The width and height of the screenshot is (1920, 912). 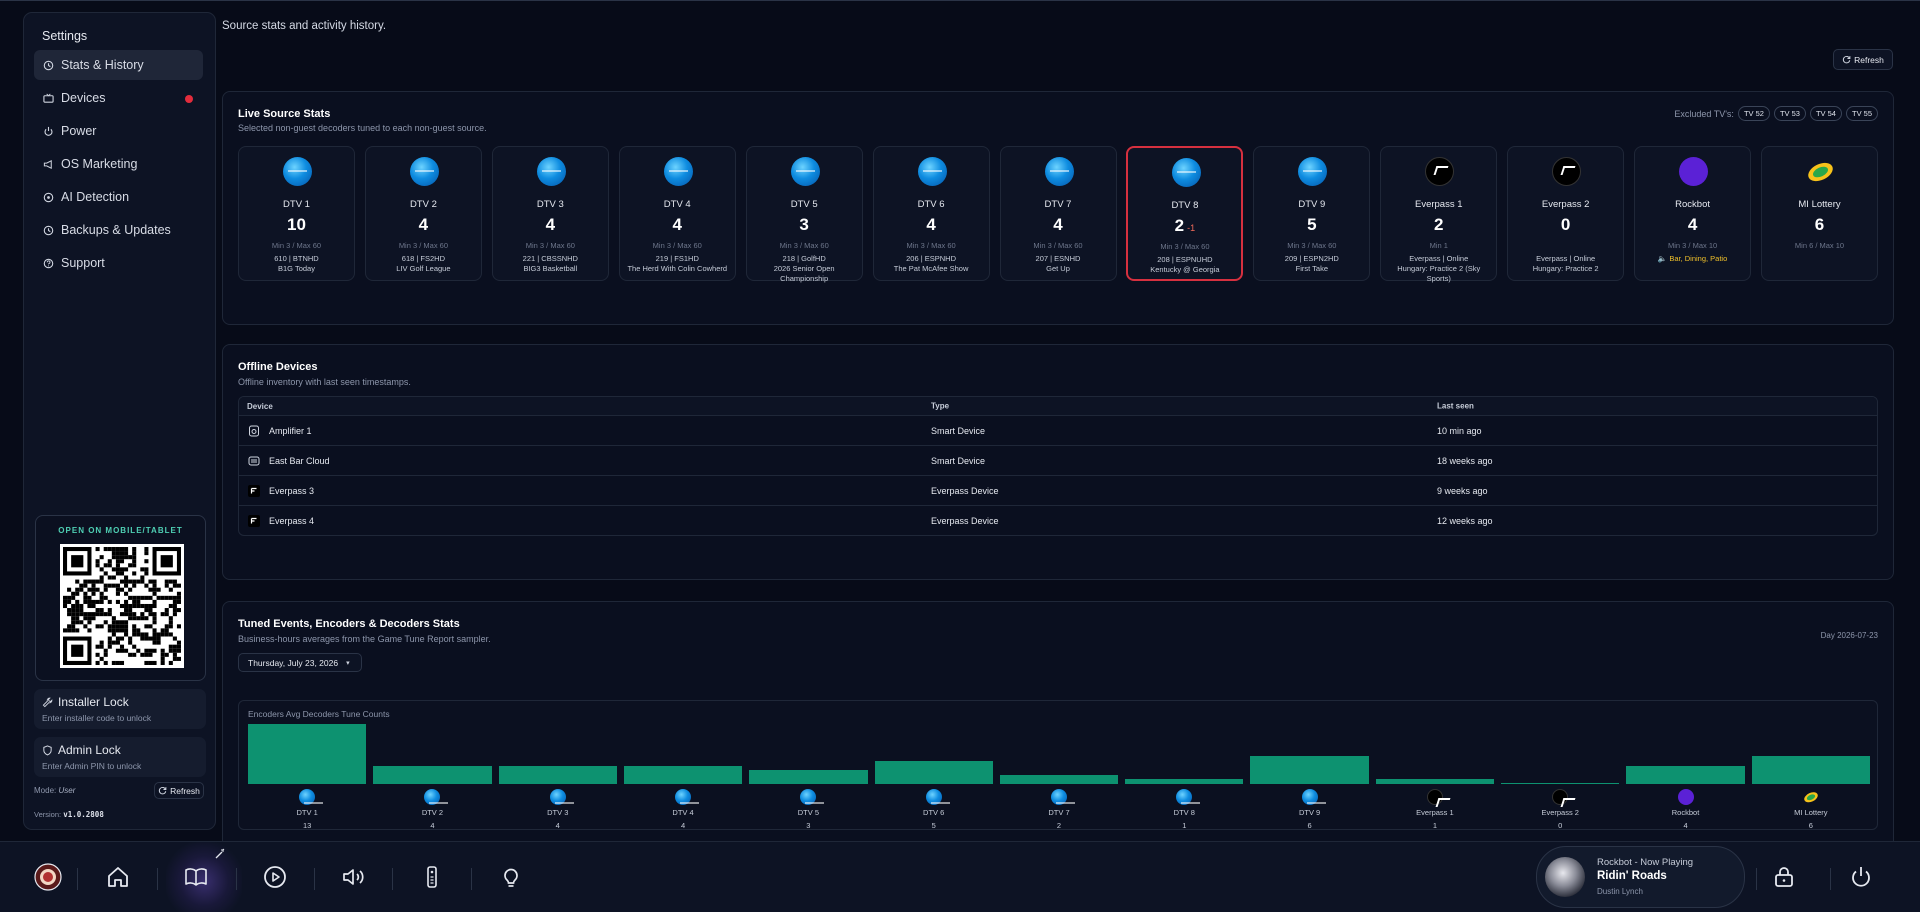 I want to click on source-count-value: 4, so click(x=1692, y=224).